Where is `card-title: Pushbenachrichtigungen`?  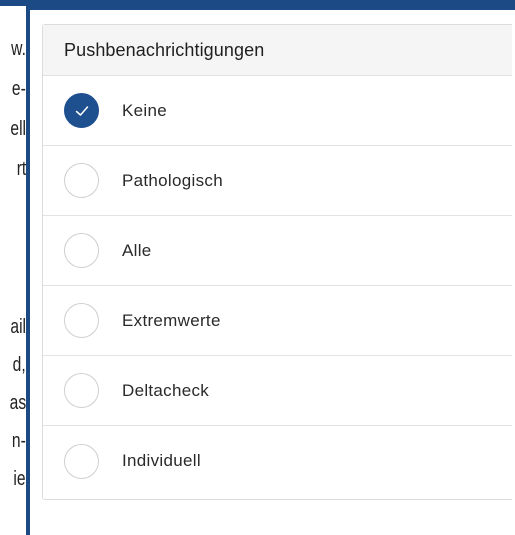
card-title: Pushbenachrichtigungen is located at coordinates (164, 49).